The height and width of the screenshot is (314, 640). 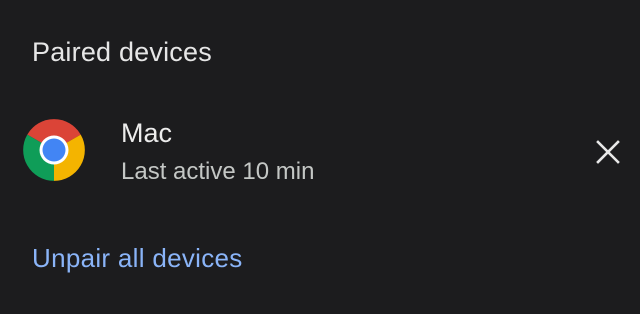 What do you see at coordinates (122, 52) in the screenshot?
I see `section-title: Paired devices` at bounding box center [122, 52].